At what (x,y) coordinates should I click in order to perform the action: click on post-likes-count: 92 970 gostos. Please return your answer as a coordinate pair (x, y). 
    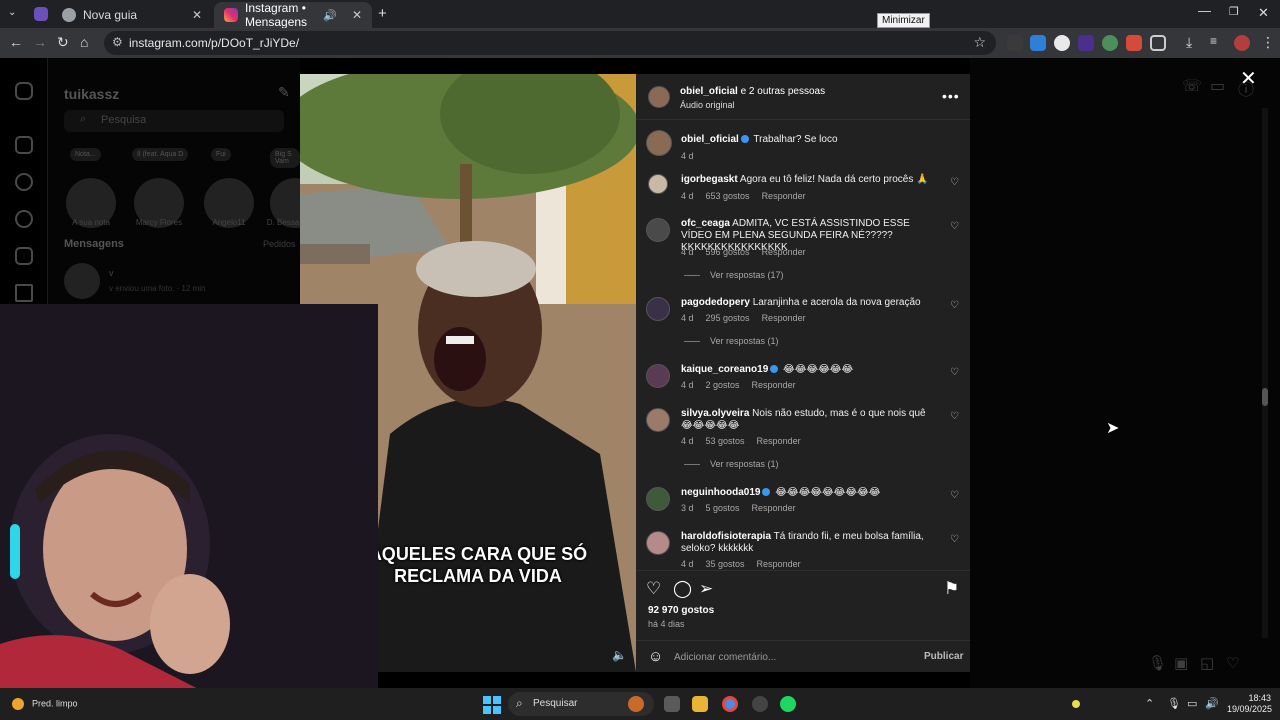
    Looking at the image, I should click on (681, 610).